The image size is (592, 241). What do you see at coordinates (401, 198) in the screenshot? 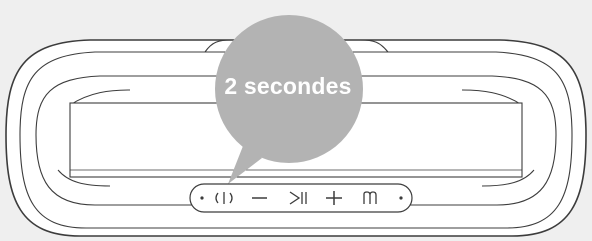
I see `panel-dot-right` at bounding box center [401, 198].